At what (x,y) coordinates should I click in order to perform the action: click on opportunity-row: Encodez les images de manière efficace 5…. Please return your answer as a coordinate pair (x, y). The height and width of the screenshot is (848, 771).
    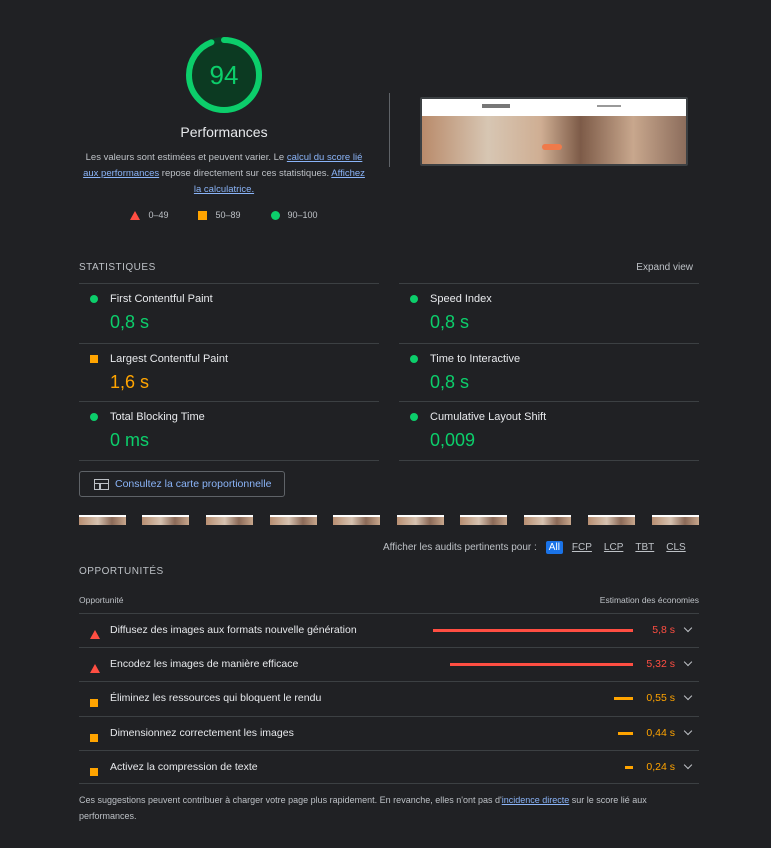
    Looking at the image, I should click on (389, 664).